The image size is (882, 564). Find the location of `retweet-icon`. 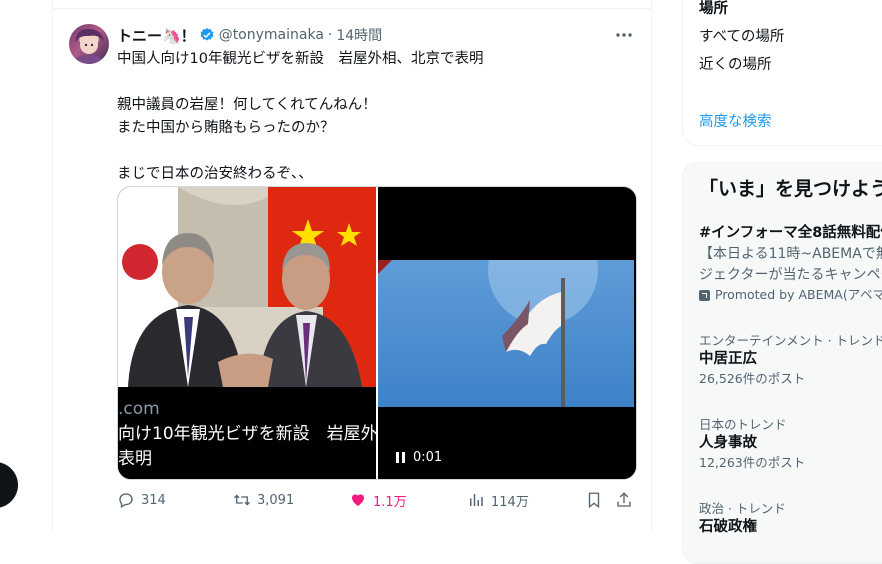

retweet-icon is located at coordinates (242, 500).